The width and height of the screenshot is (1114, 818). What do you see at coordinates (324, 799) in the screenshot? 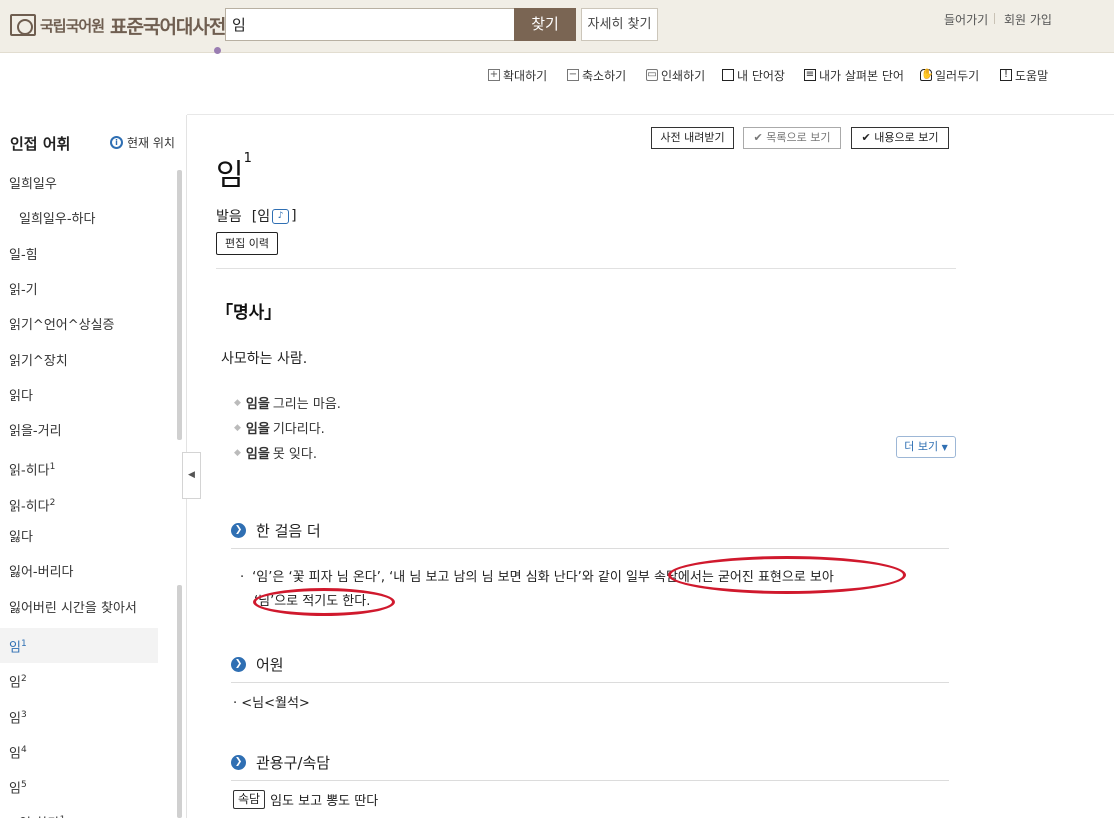
I see `proverb-link: 임도 보고 뽕도 딴다` at bounding box center [324, 799].